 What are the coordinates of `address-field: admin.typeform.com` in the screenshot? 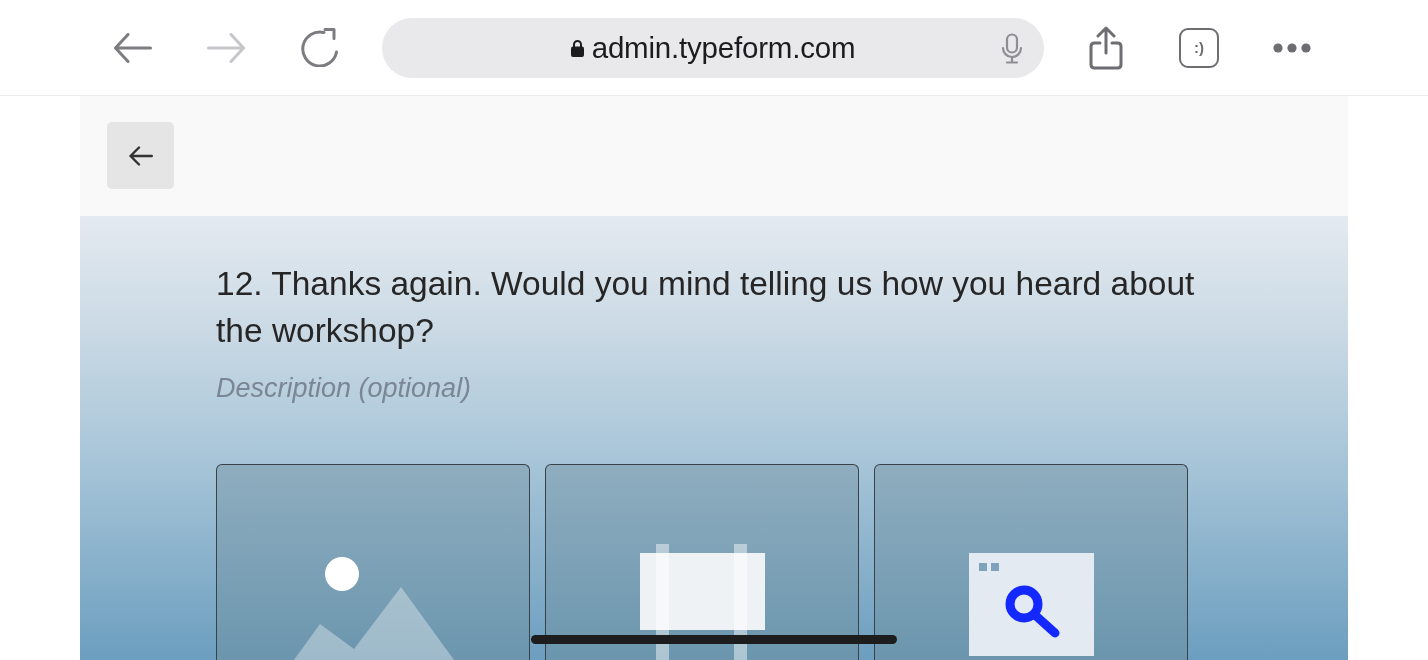 It's located at (713, 47).